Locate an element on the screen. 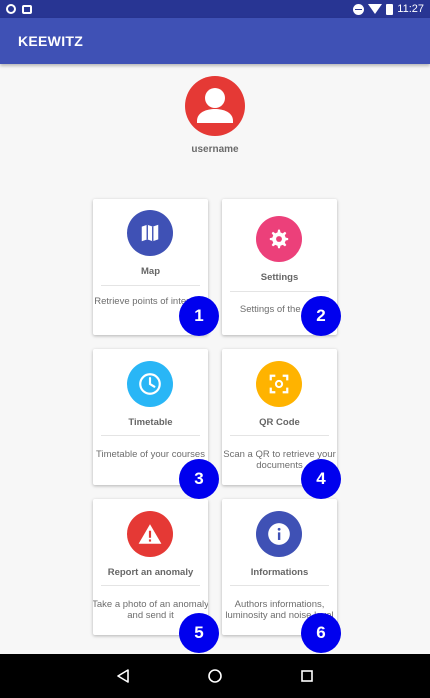 The width and height of the screenshot is (430, 698). notification-icon is located at coordinates (11, 9).